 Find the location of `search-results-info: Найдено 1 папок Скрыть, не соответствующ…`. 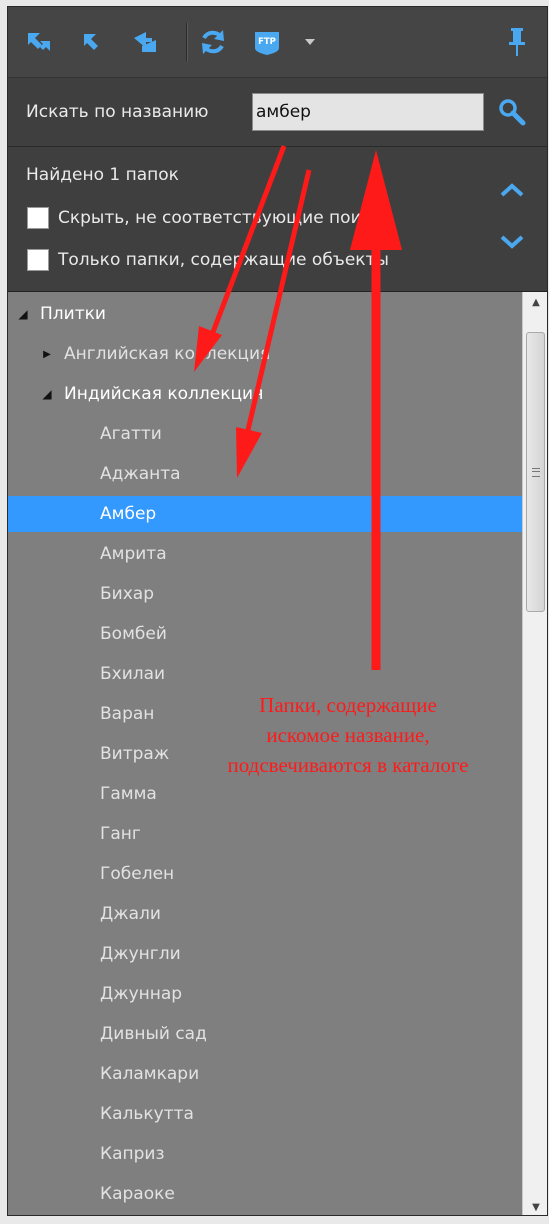

search-results-info: Найдено 1 папок Скрыть, не соответствующ… is located at coordinates (277, 219).